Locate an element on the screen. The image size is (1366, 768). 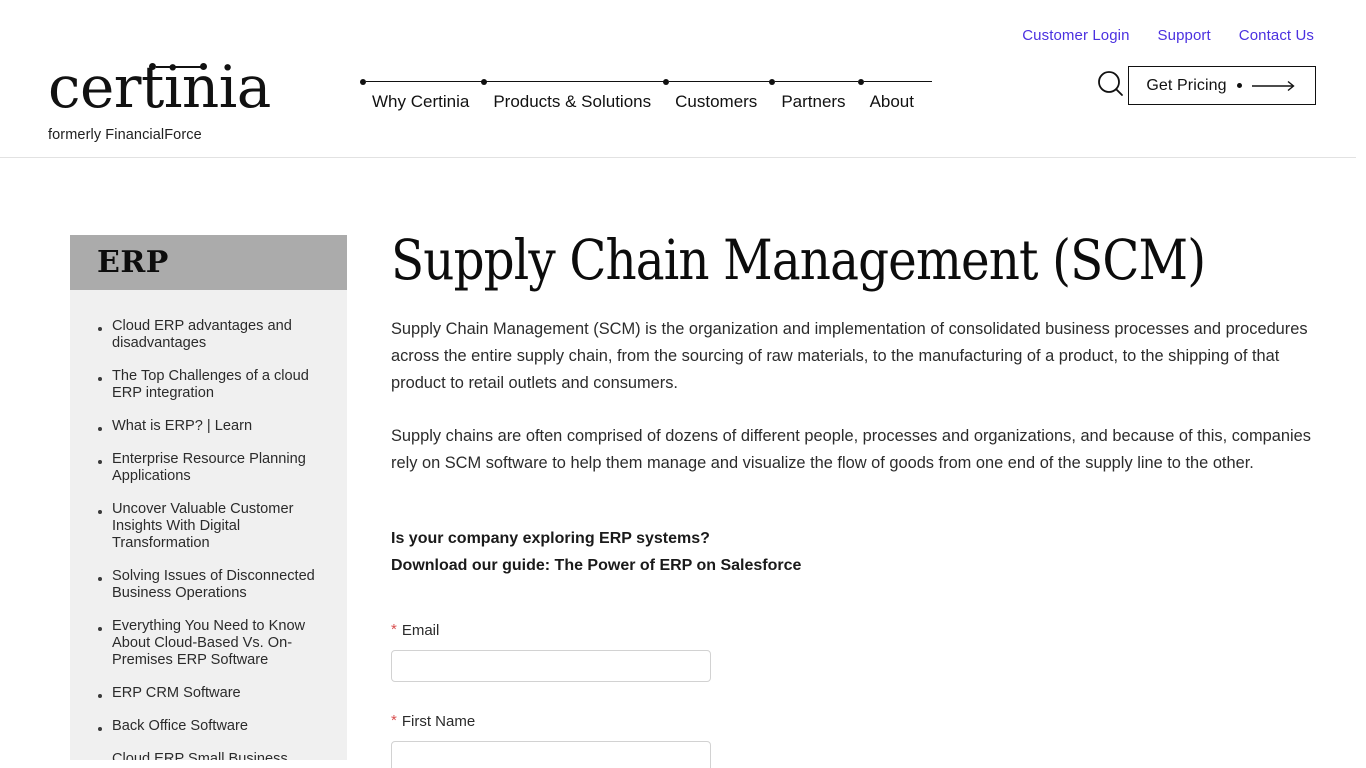
nav-label-why-certinia: Why Certinia is located at coordinates (421, 101).